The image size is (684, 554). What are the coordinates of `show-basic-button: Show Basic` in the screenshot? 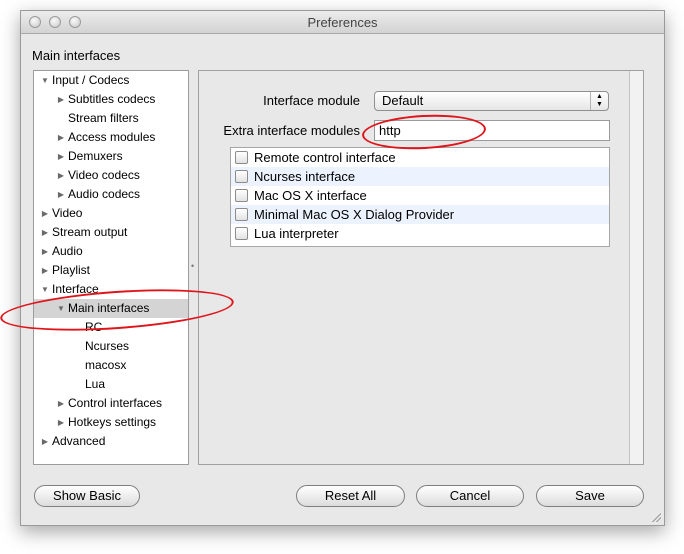 It's located at (87, 496).